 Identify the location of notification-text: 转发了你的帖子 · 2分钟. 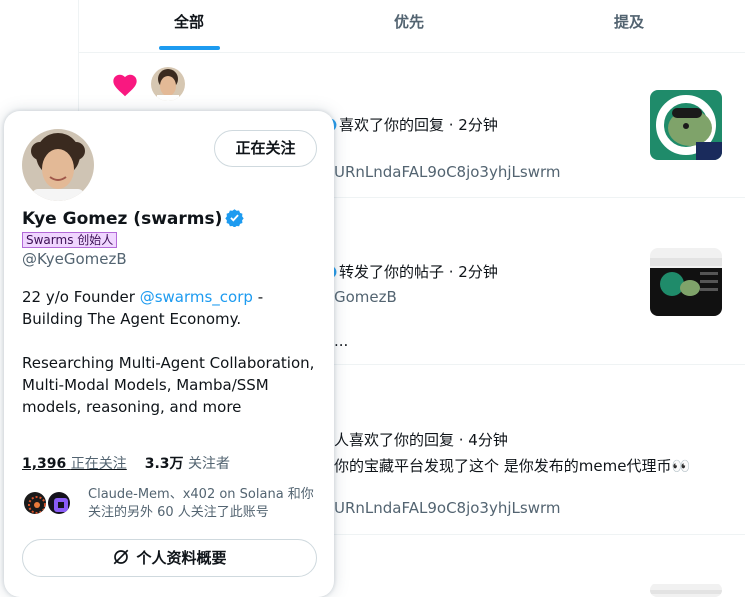
(410, 271).